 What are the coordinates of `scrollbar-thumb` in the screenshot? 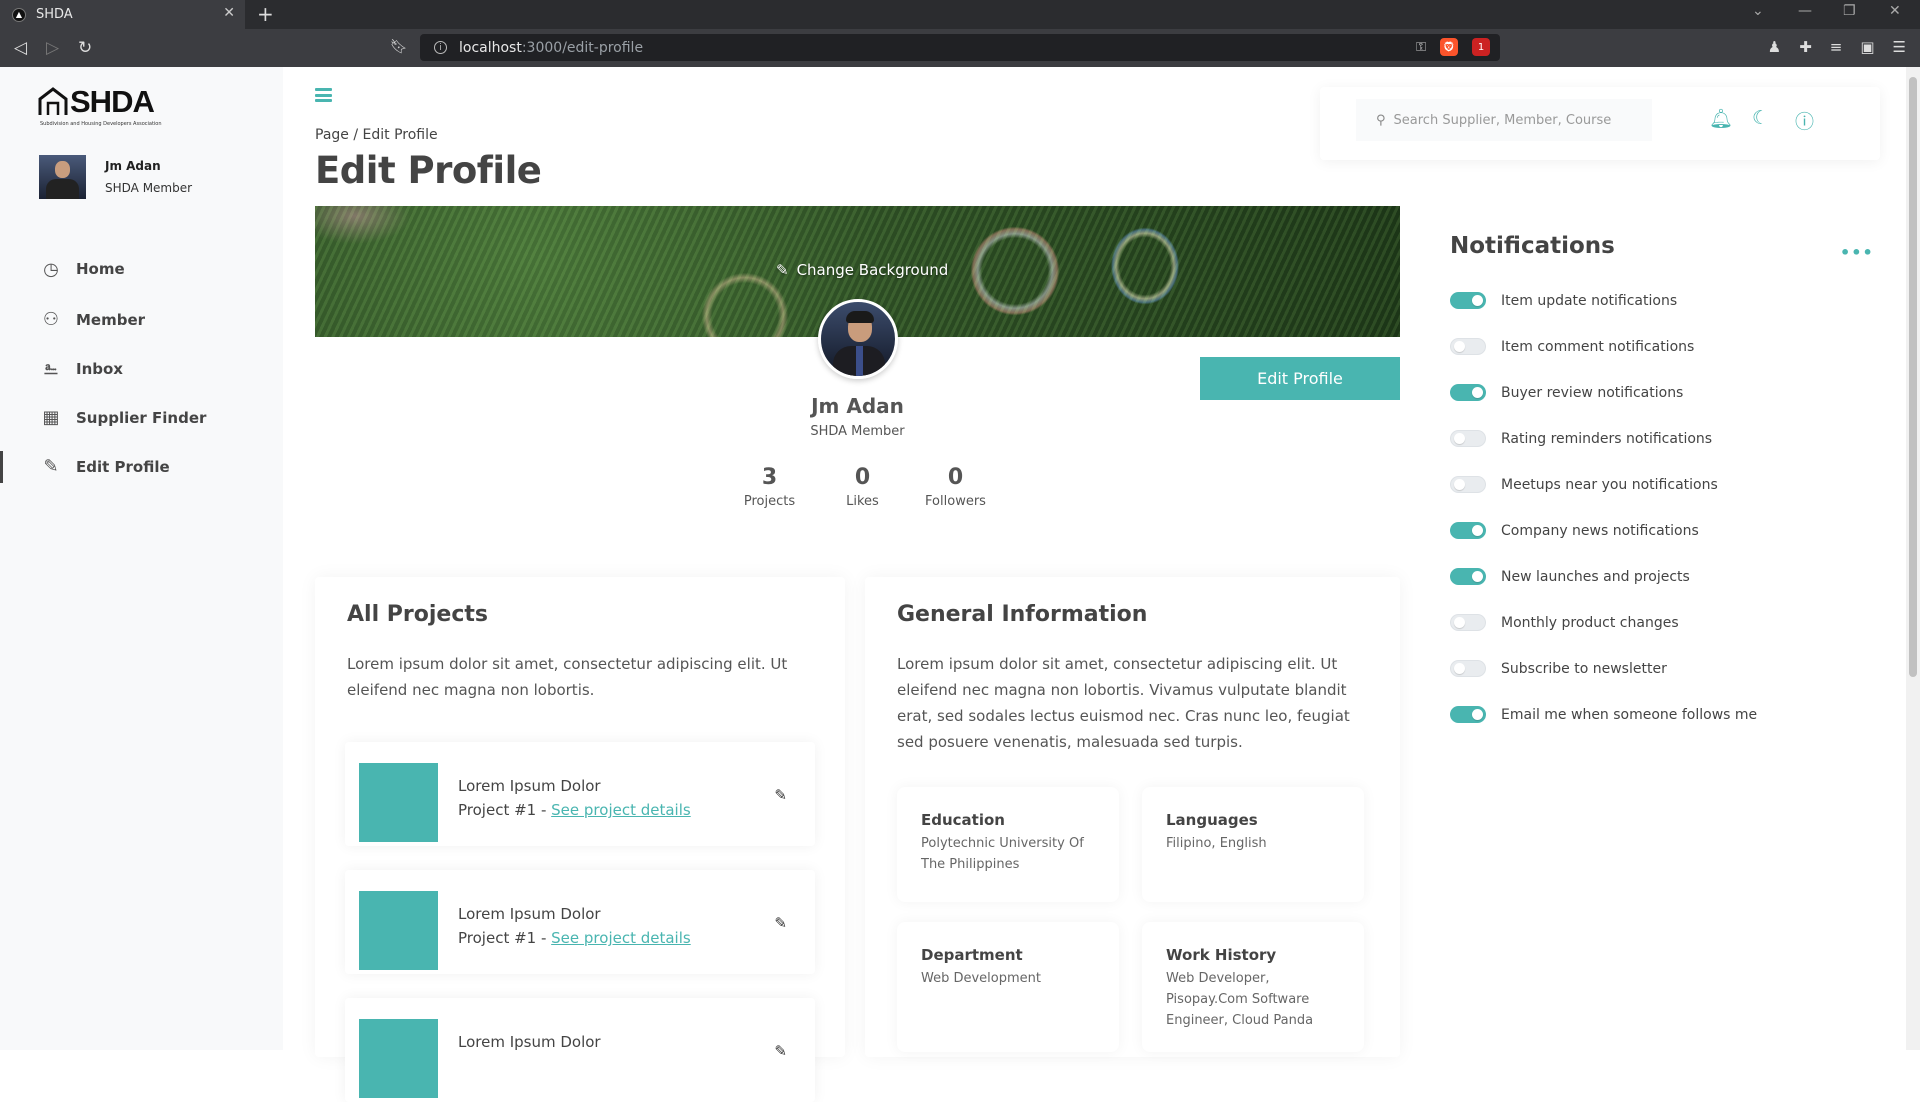 It's located at (1913, 377).